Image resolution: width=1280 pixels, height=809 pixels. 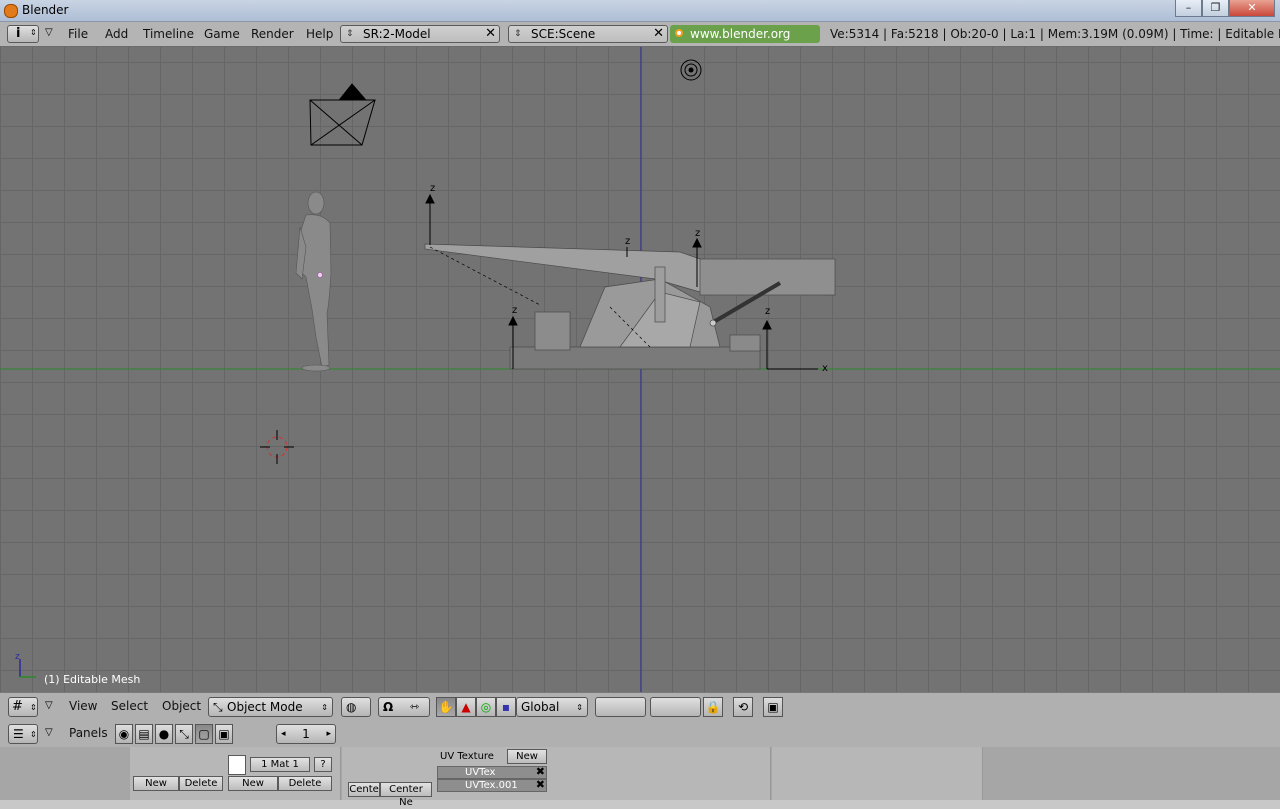 I want to click on object-mode-icon: ⤡, so click(x=218, y=707).